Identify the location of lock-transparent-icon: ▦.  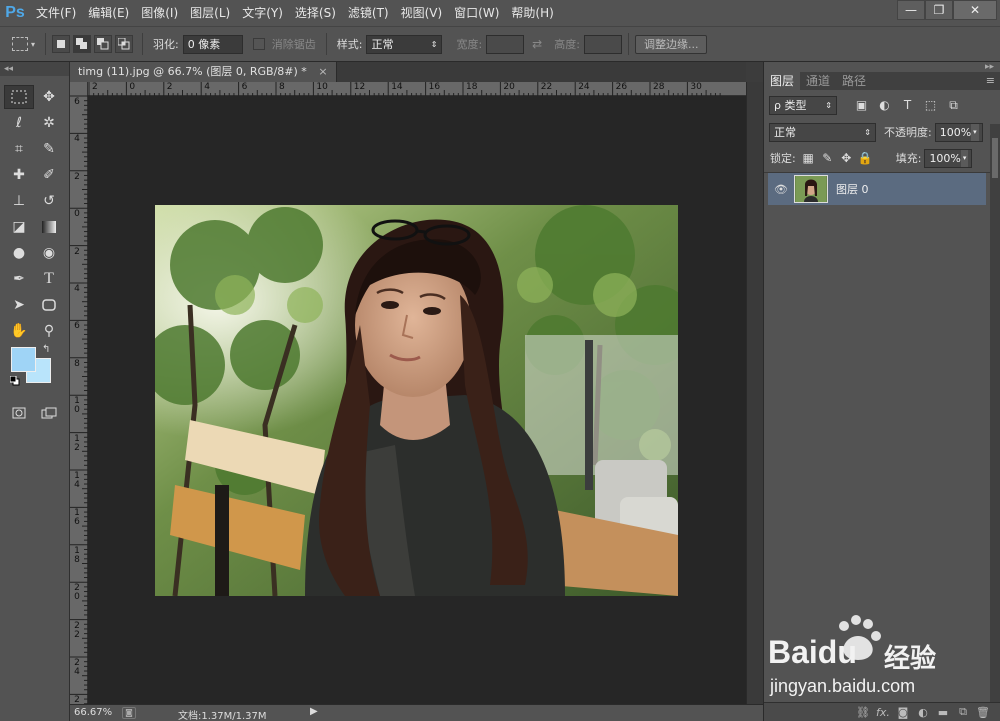
(808, 158).